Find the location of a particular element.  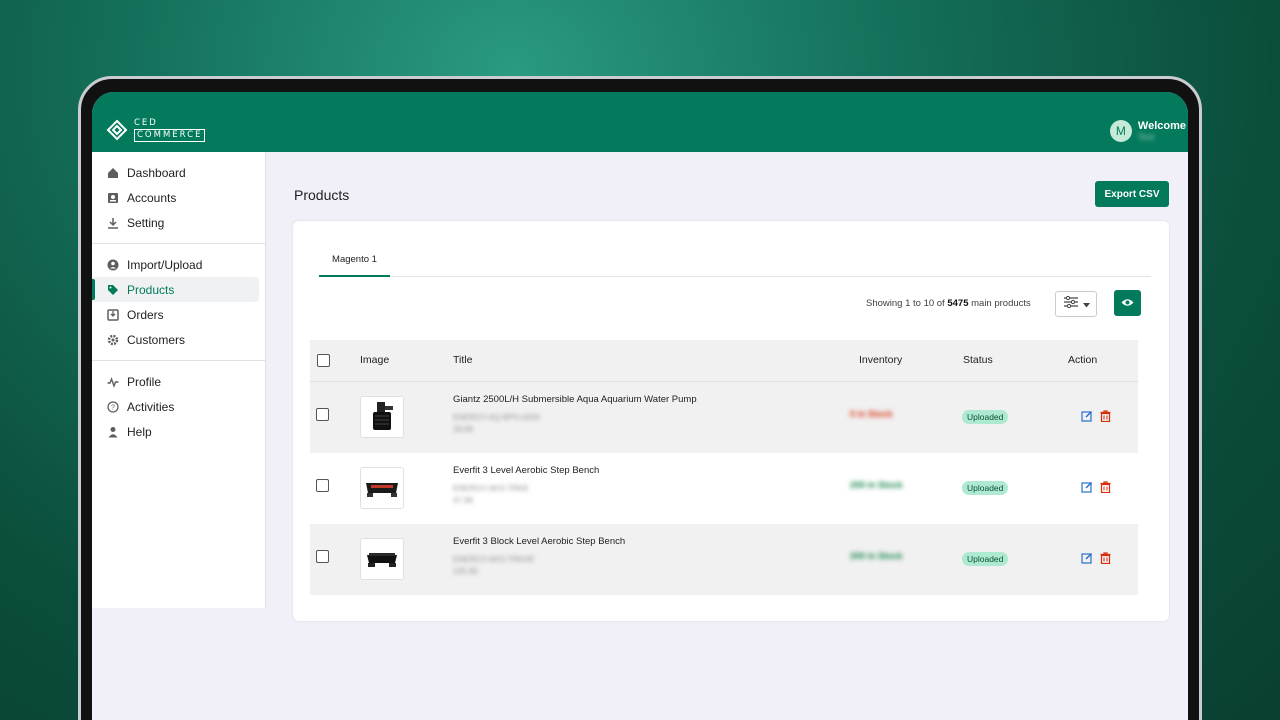

column-title: Title is located at coordinates (462, 360).